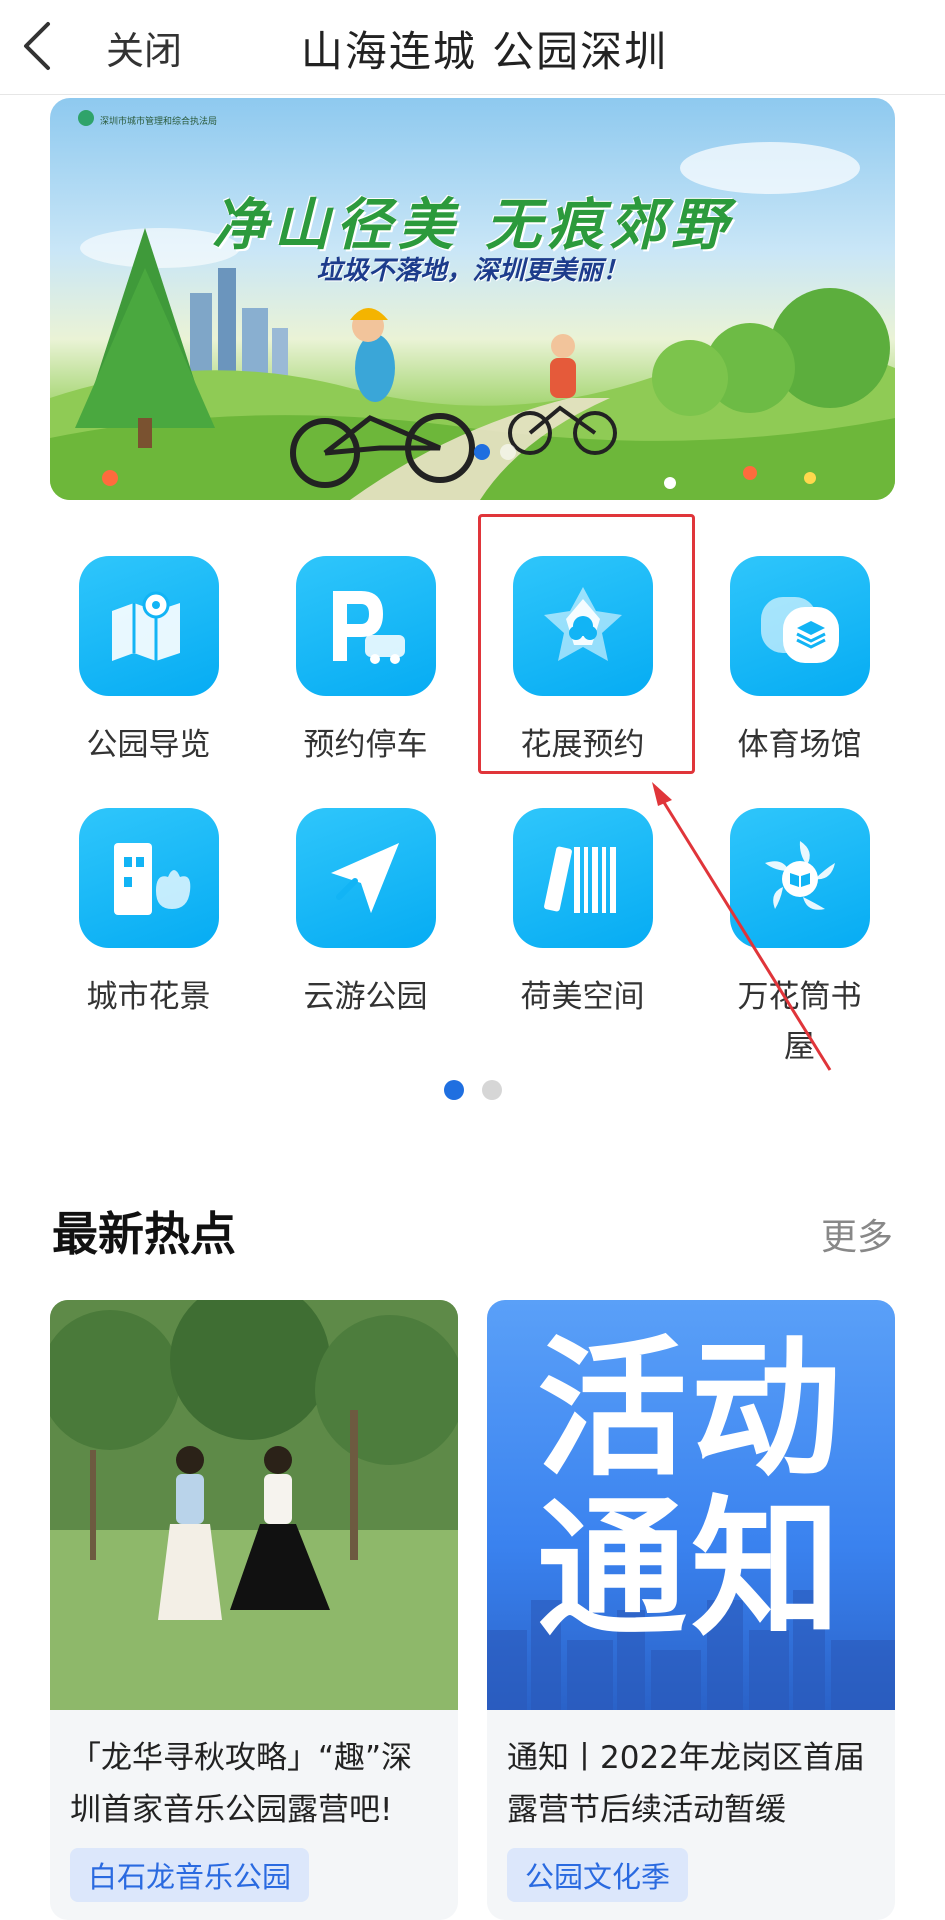  Describe the element at coordinates (482, 452) in the screenshot. I see `banner-page-dot-active` at that location.